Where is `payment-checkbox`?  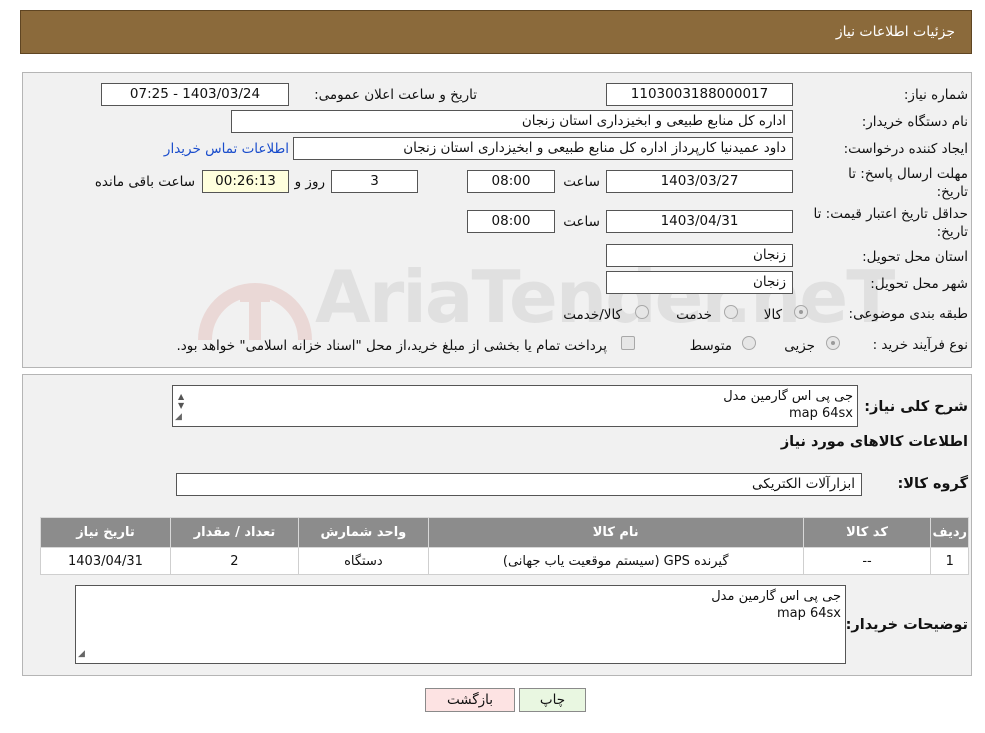
payment-checkbox is located at coordinates (628, 343).